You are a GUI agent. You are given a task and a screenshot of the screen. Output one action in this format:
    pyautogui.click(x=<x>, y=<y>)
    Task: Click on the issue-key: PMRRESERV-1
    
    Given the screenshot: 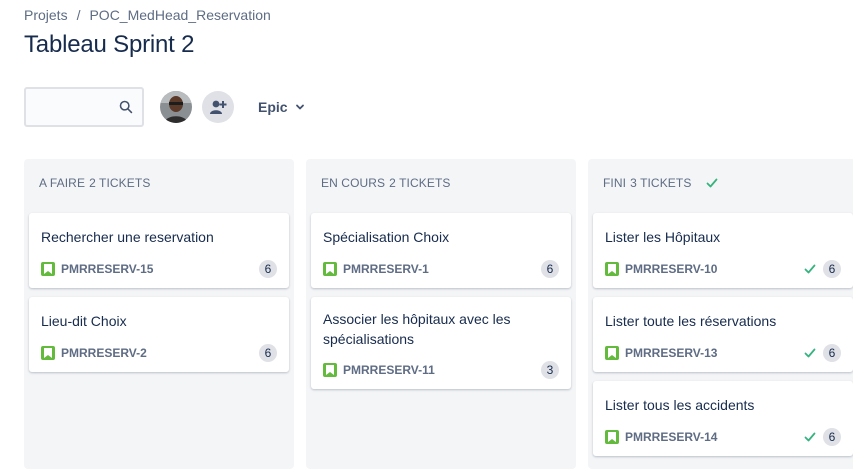 What is the action you would take?
    pyautogui.click(x=442, y=269)
    